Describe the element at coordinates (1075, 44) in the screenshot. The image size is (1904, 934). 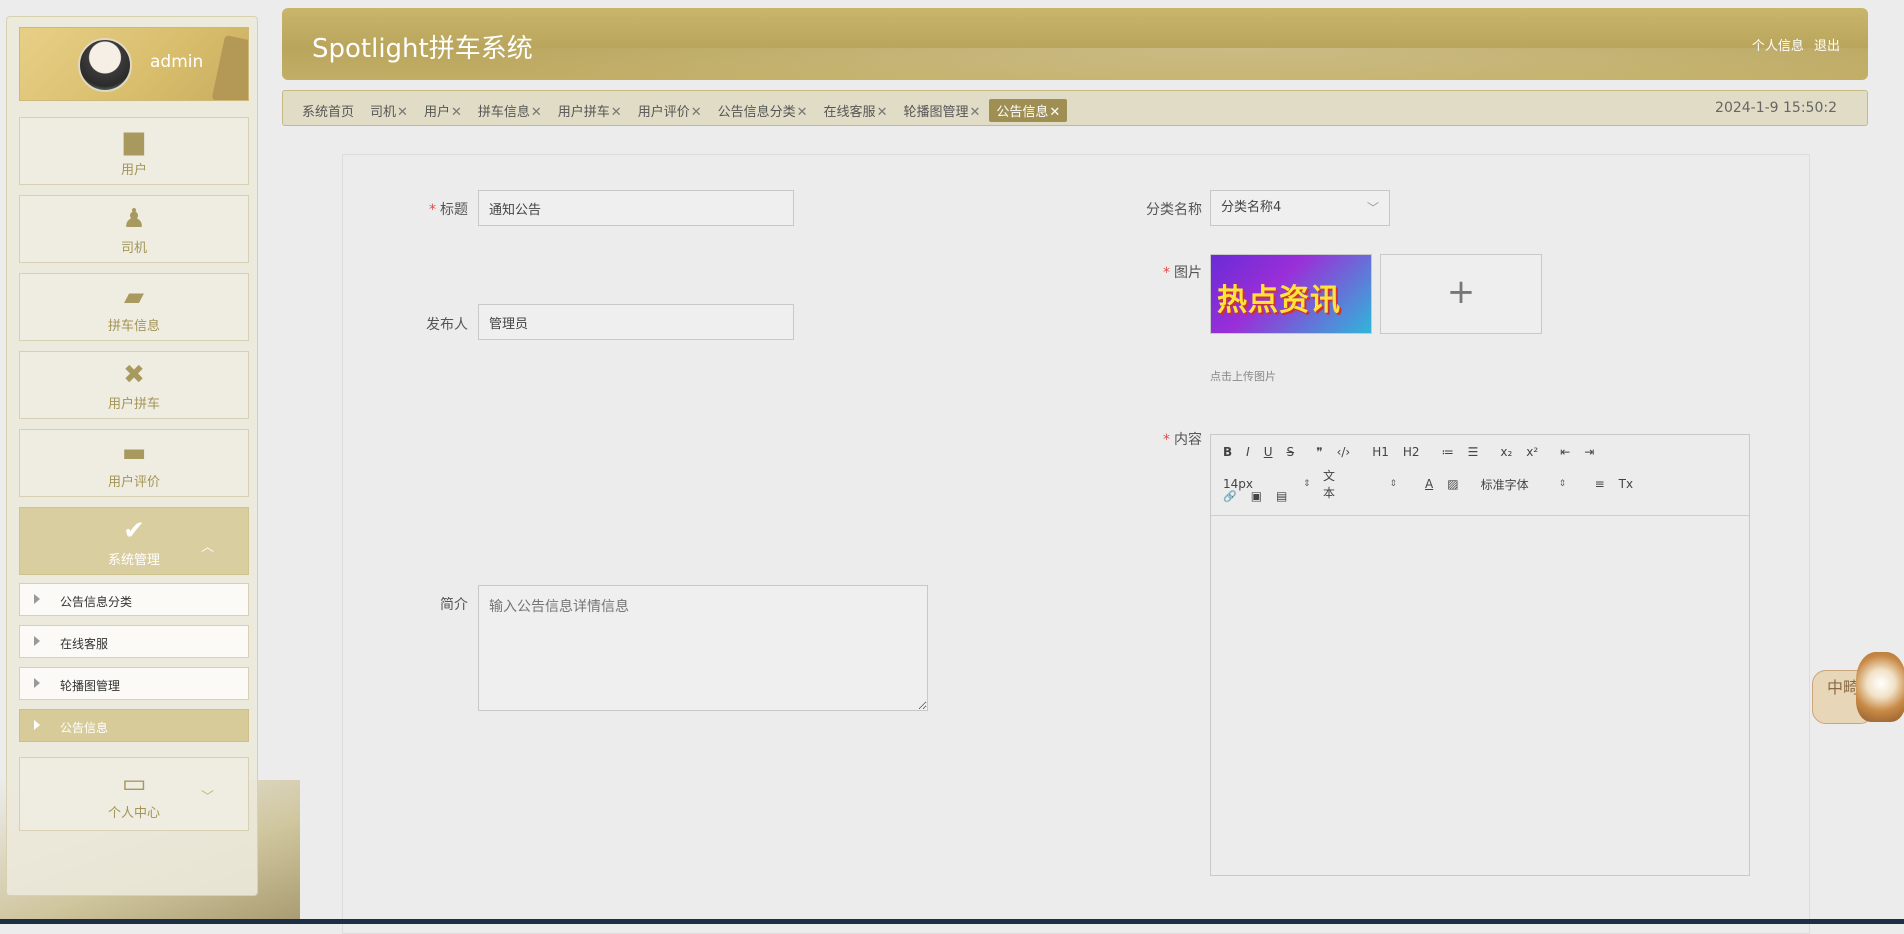
I see `top-header: Spotlight拼车系统 个人信息 退出` at that location.